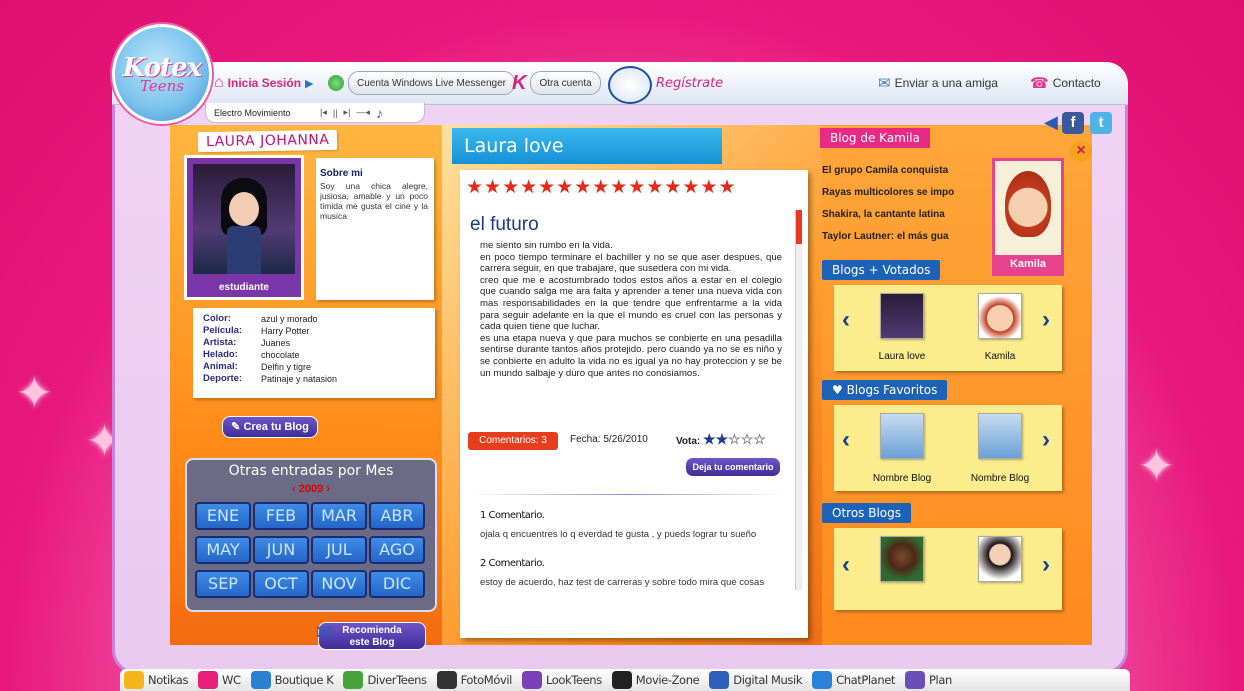  I want to click on bottom-nav-item: LookTeens, so click(563, 680).